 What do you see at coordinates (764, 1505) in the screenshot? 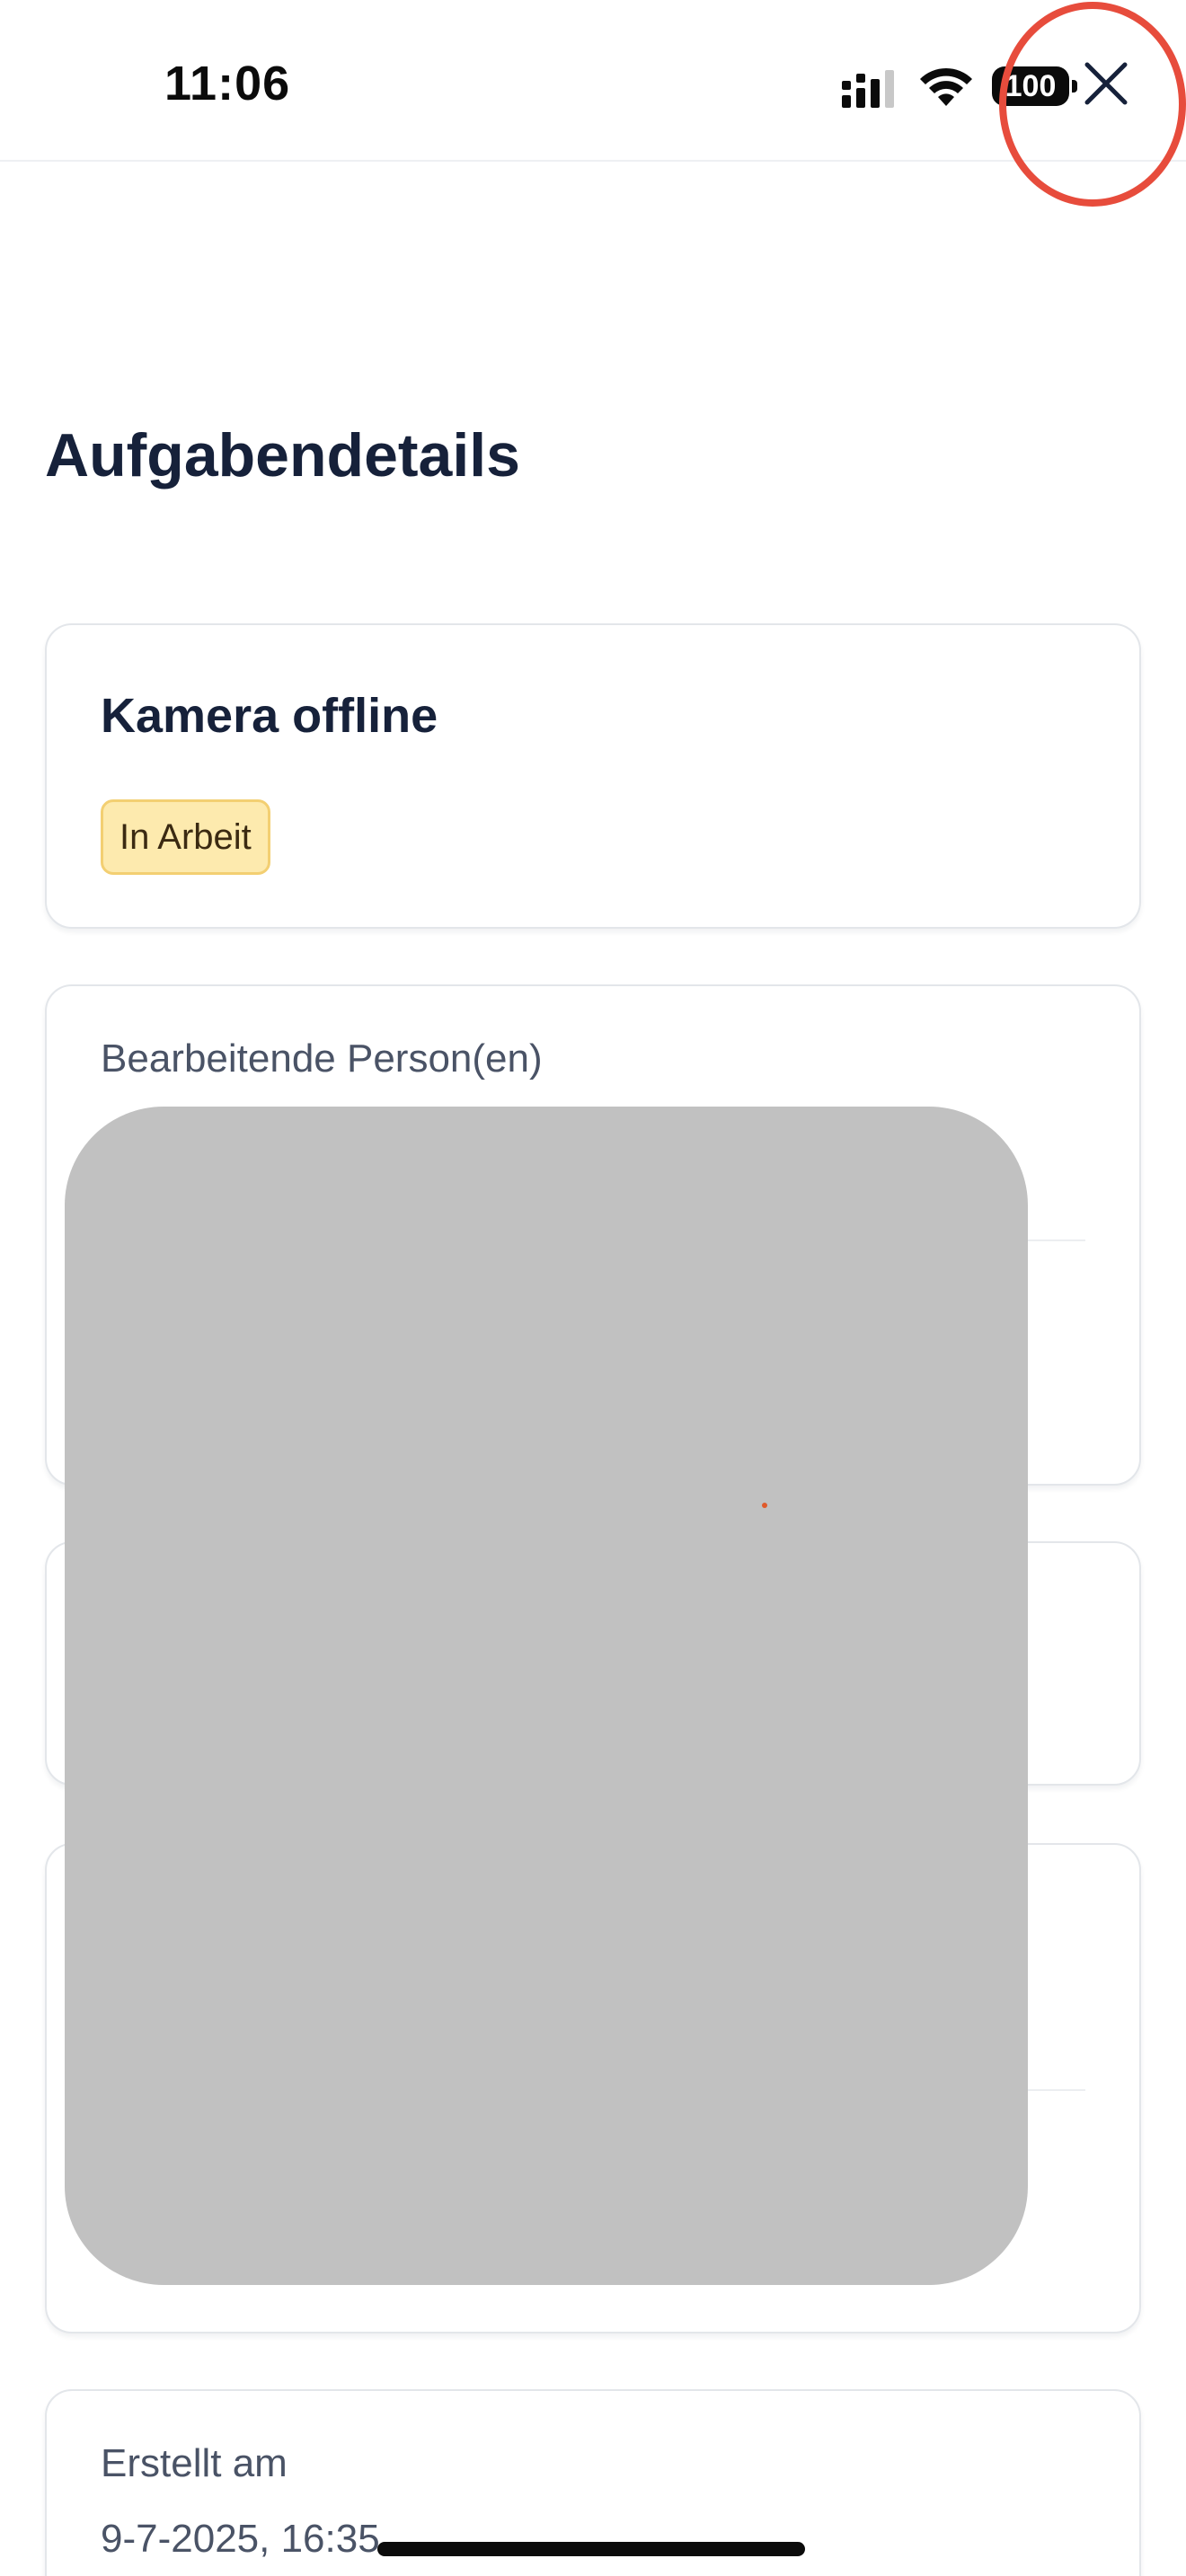
I see `marker-dot` at bounding box center [764, 1505].